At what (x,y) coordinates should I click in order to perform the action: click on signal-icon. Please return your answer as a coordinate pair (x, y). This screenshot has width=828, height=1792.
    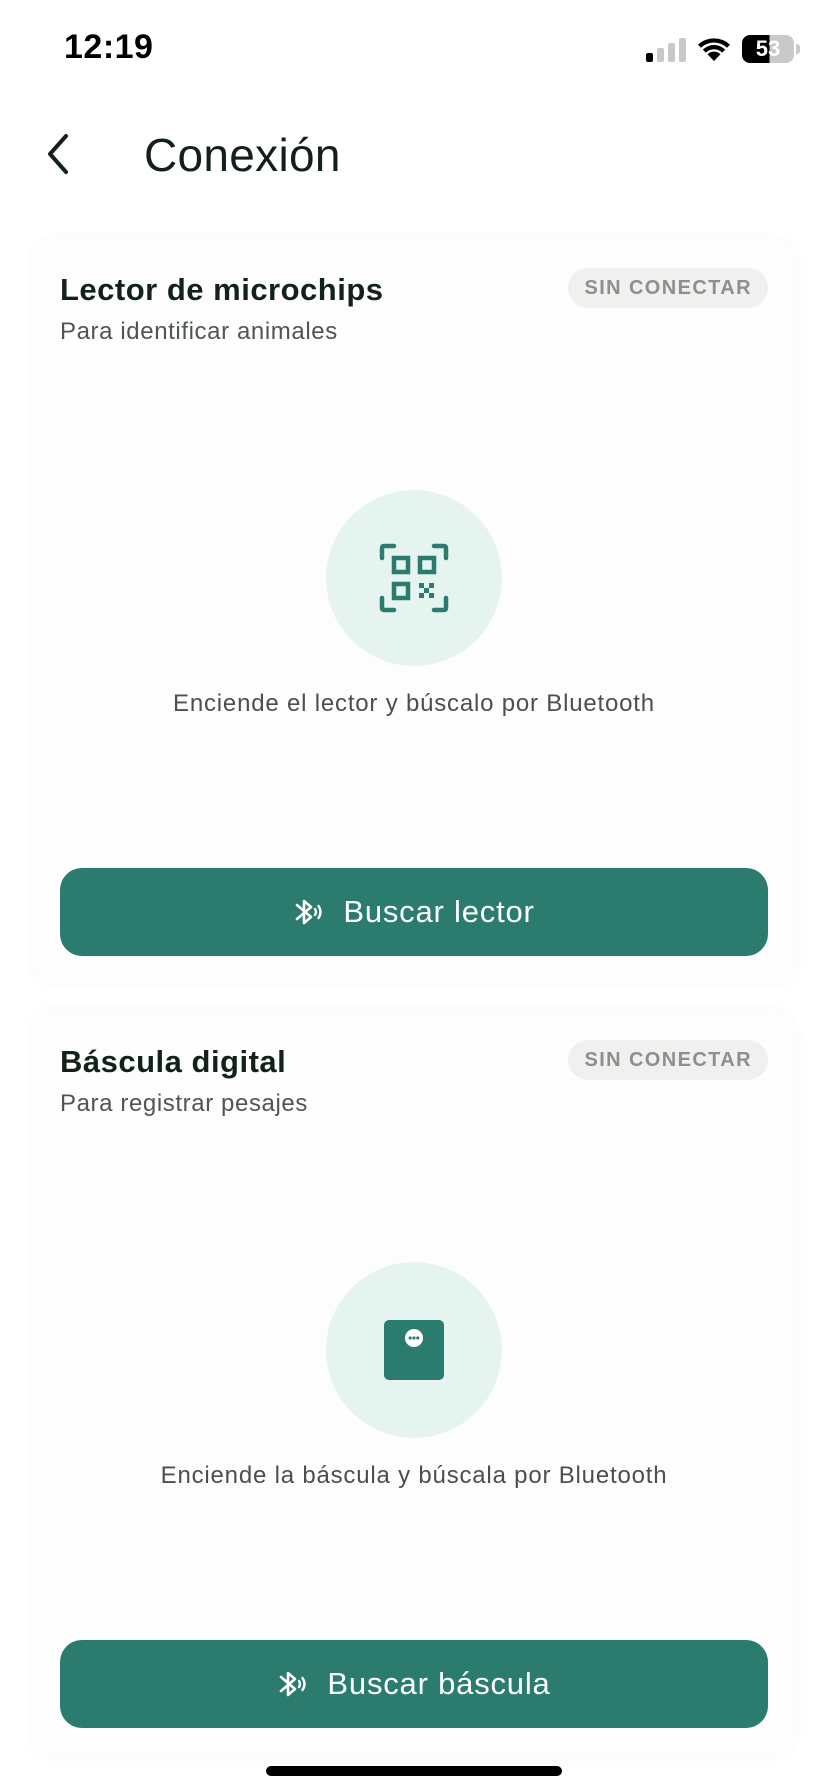
    Looking at the image, I should click on (666, 49).